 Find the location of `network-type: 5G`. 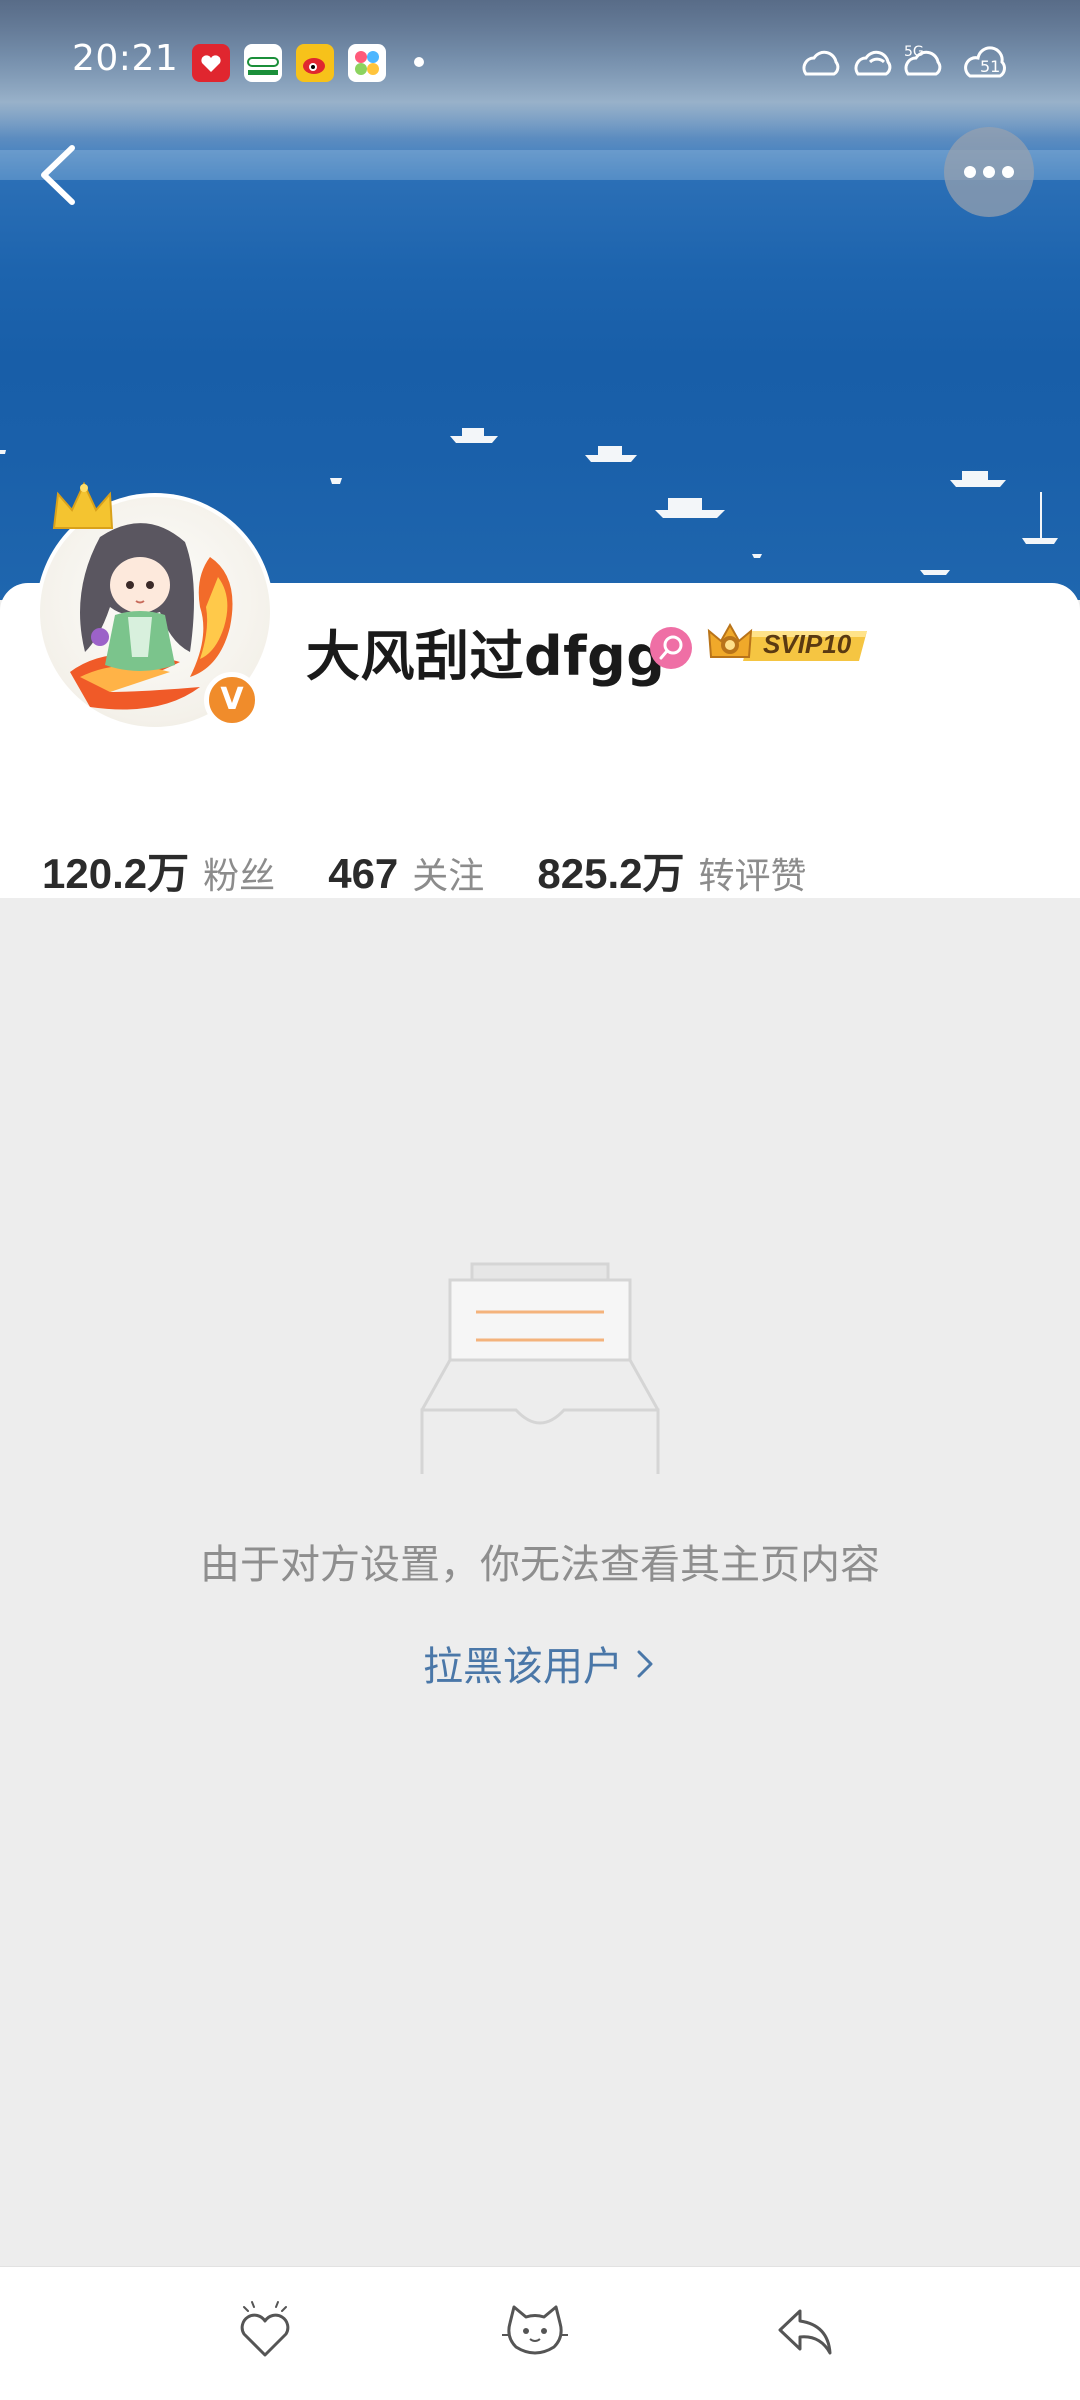

network-type: 5G is located at coordinates (914, 52).